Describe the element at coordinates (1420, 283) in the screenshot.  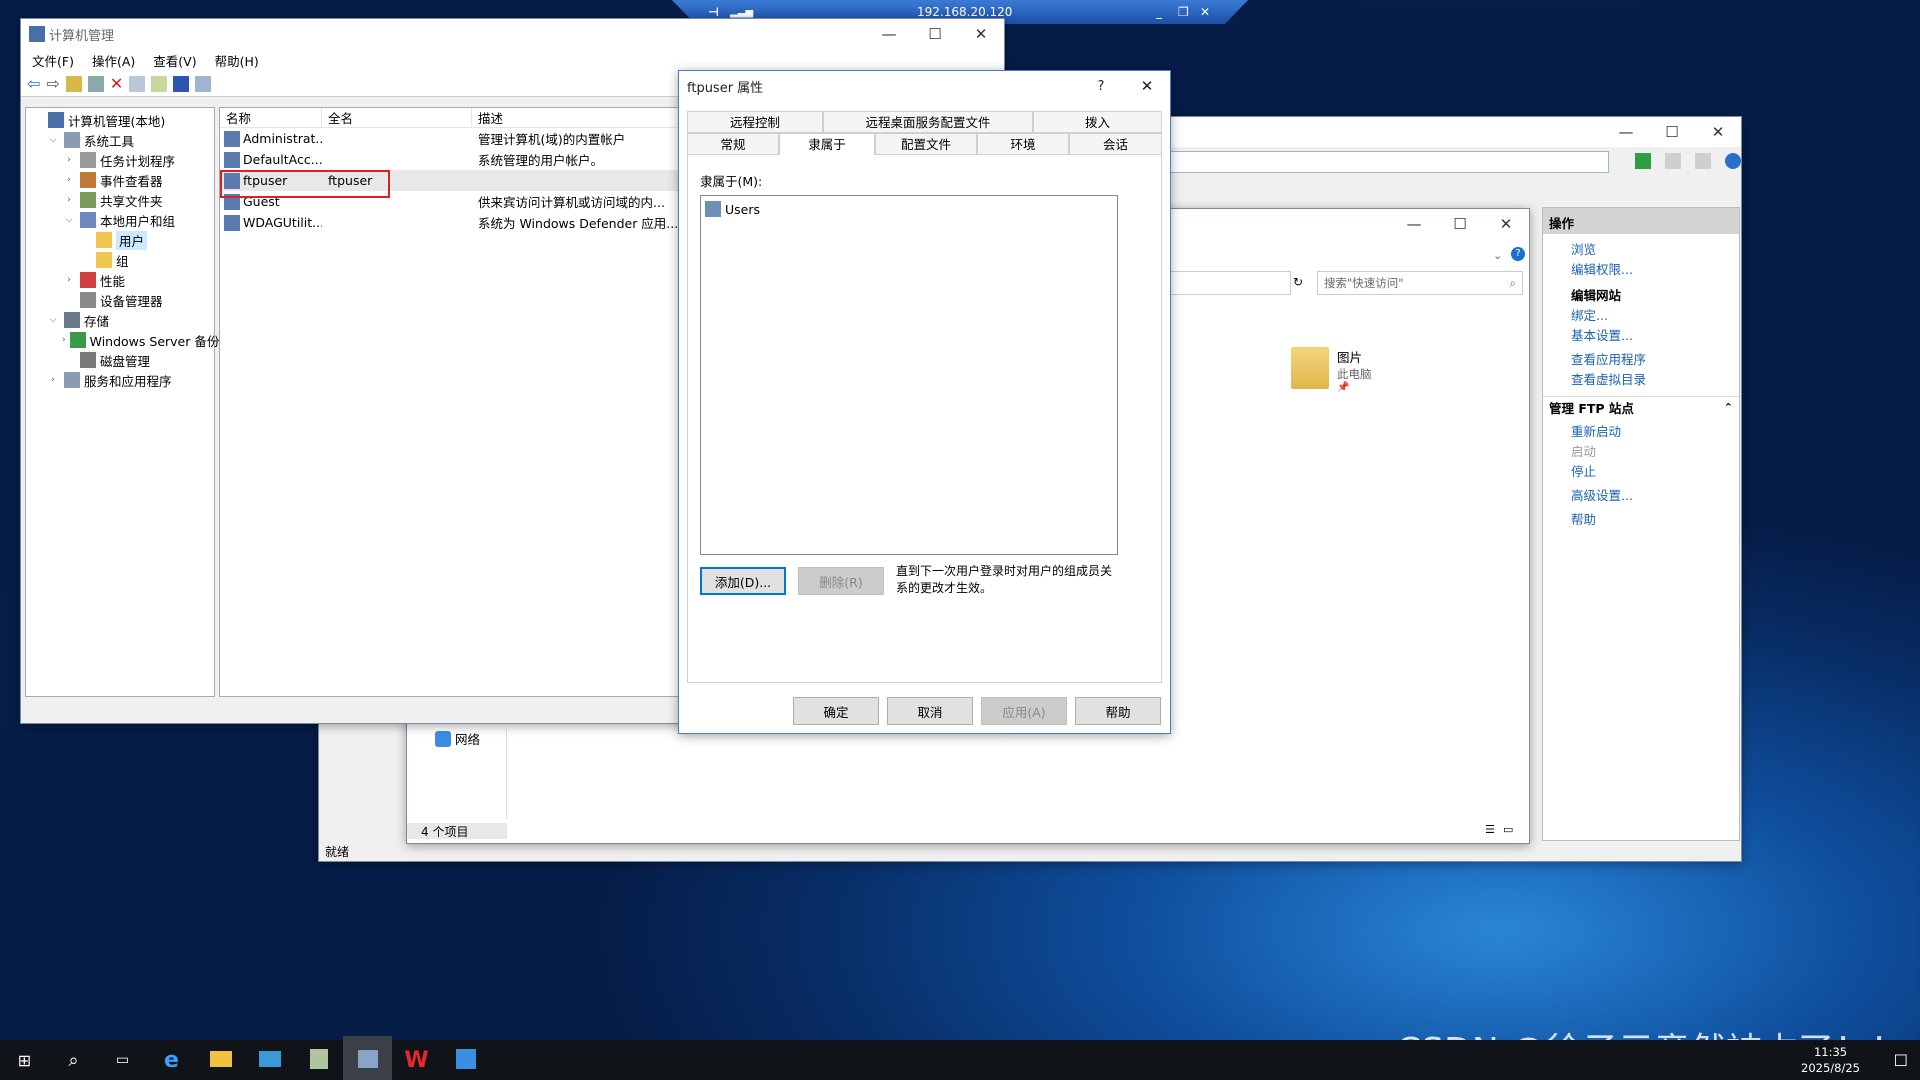
I see `explorer-search-box: 搜索"快速访问" ⌕` at that location.